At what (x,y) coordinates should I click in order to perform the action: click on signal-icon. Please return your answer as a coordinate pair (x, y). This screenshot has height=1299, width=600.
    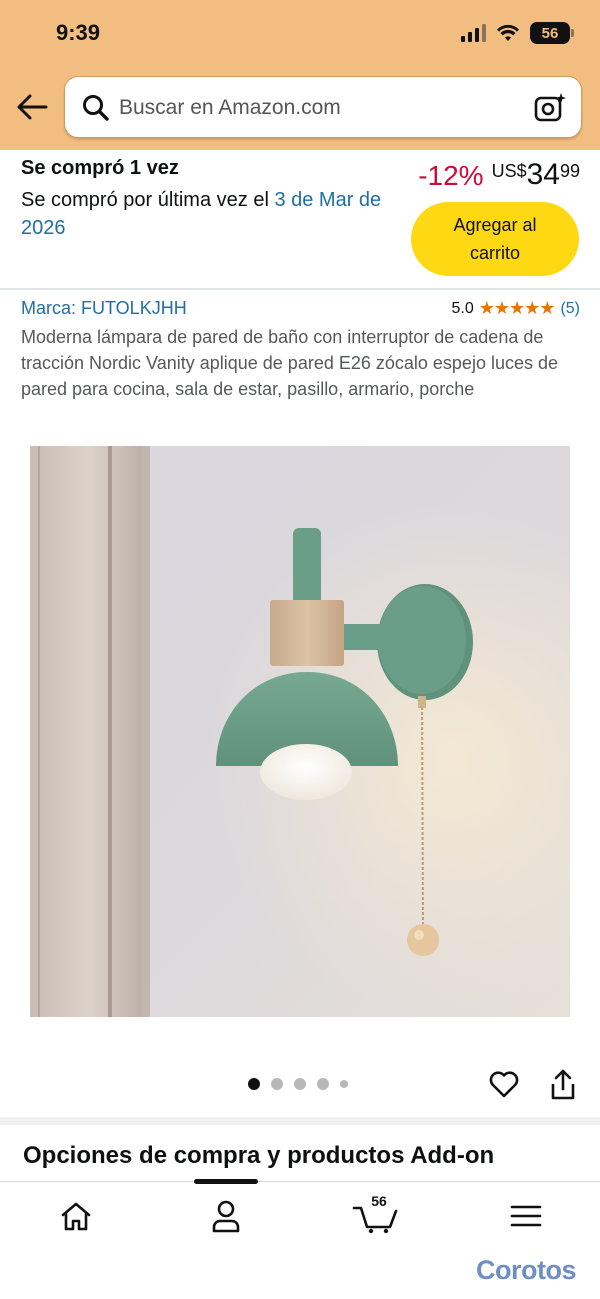
    Looking at the image, I should click on (473, 33).